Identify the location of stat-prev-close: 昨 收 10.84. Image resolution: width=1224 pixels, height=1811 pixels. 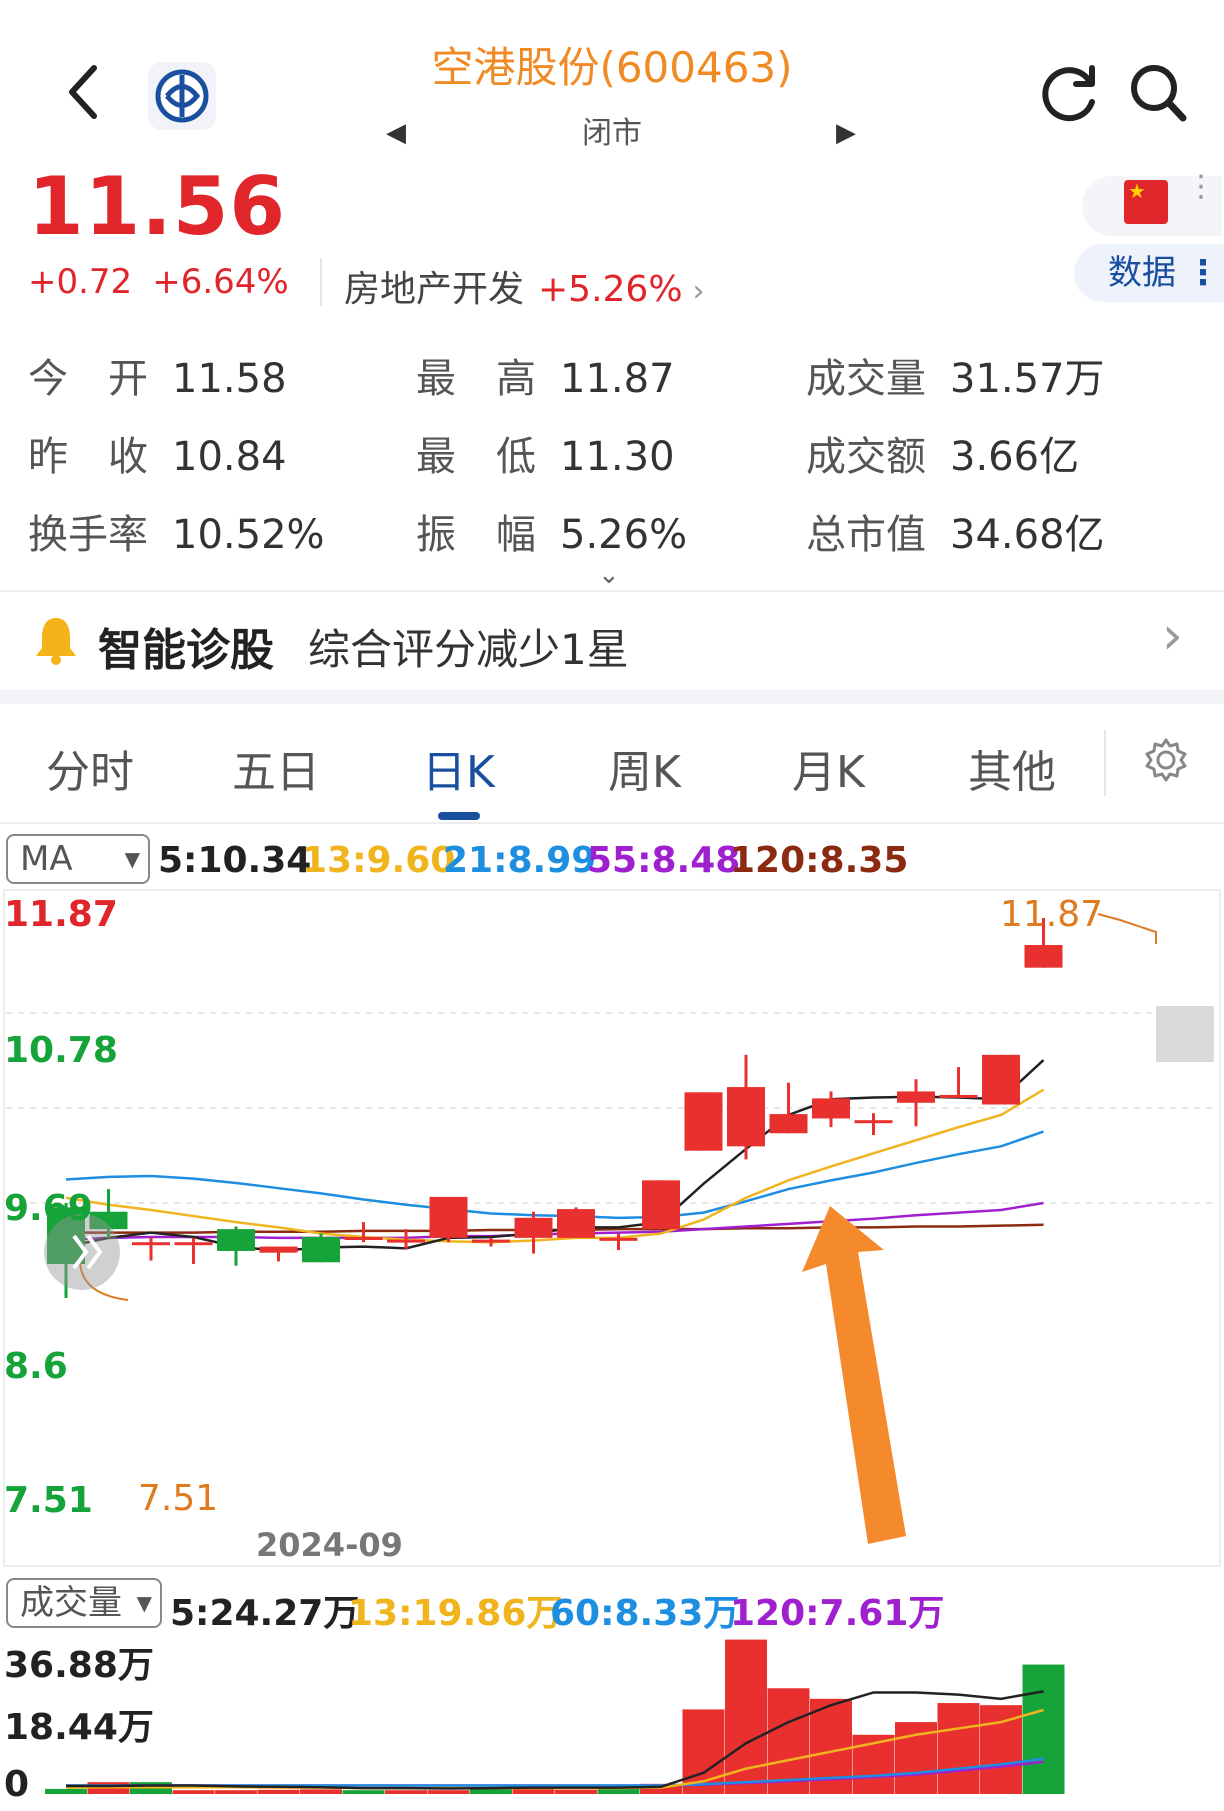
(157, 457).